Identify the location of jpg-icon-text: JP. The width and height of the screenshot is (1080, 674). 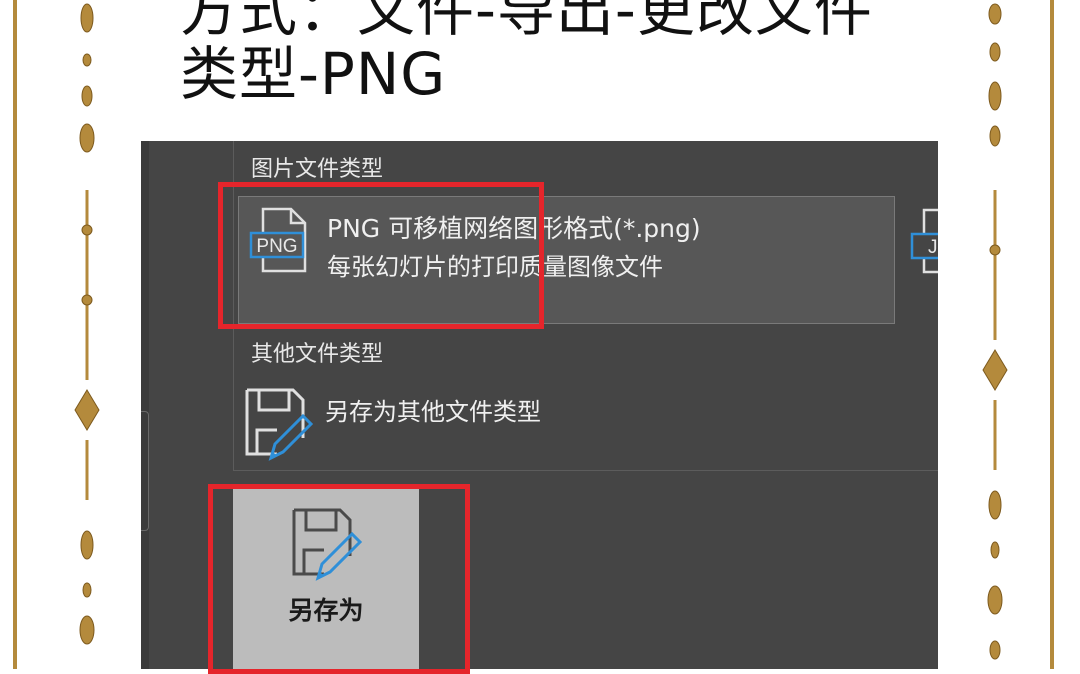
(933, 247).